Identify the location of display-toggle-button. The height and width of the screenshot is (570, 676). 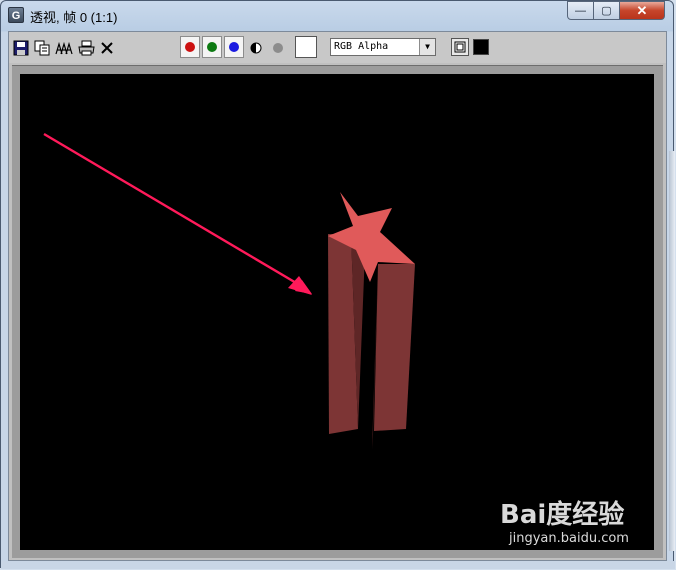
(460, 47).